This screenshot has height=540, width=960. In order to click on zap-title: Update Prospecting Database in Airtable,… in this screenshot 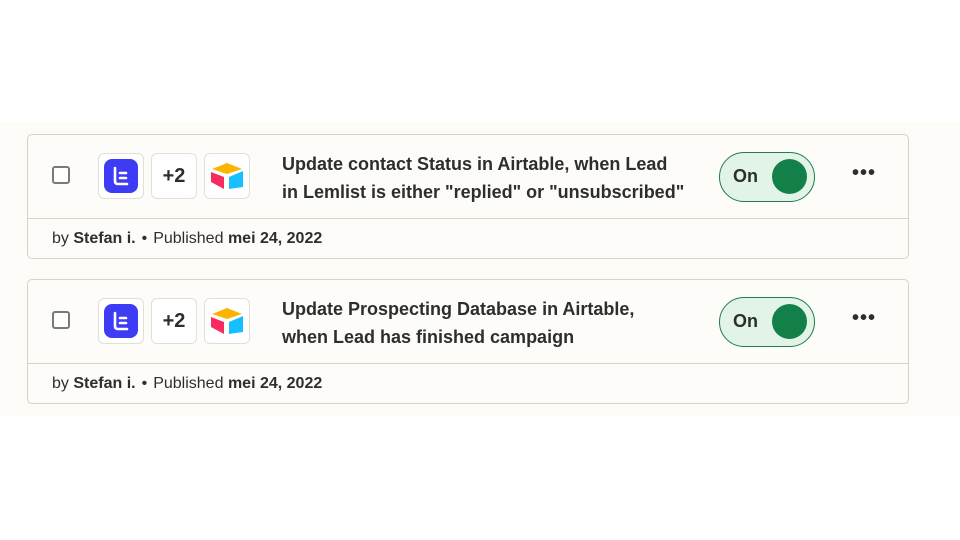, I will do `click(497, 323)`.